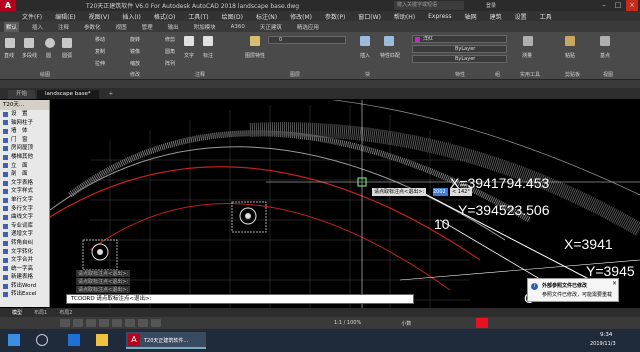 The height and width of the screenshot is (352, 640). Describe the element at coordinates (208, 55) in the screenshot. I see `dimension-button: 标注` at that location.